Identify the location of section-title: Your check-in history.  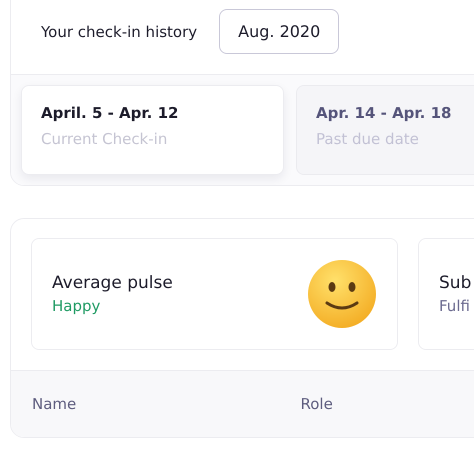
(119, 31).